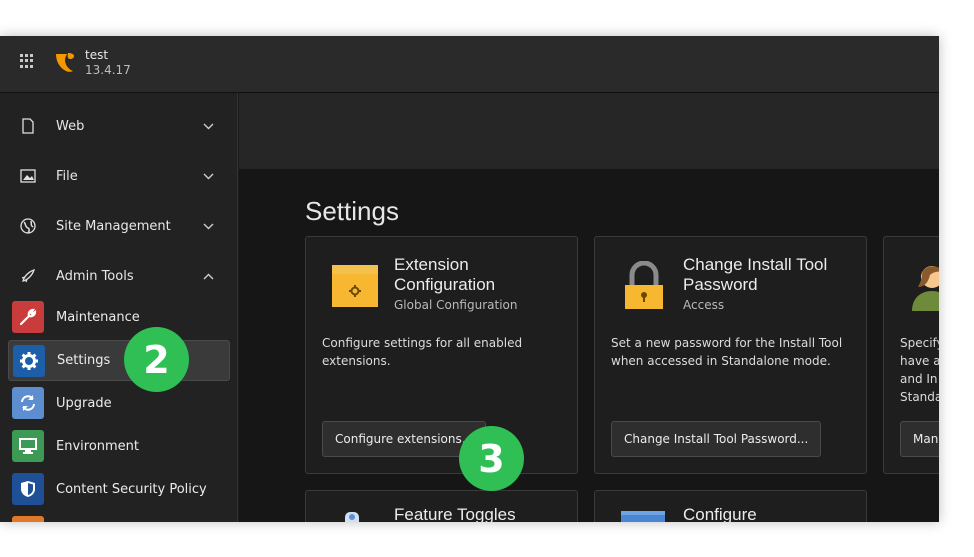  I want to click on nav-group-admin-tools: Admin Tools, so click(119, 276).